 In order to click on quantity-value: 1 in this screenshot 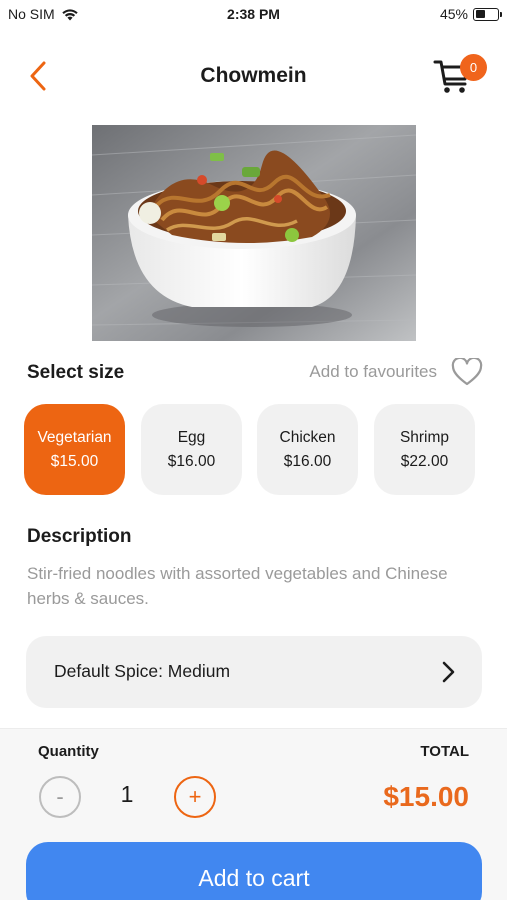, I will do `click(127, 794)`.